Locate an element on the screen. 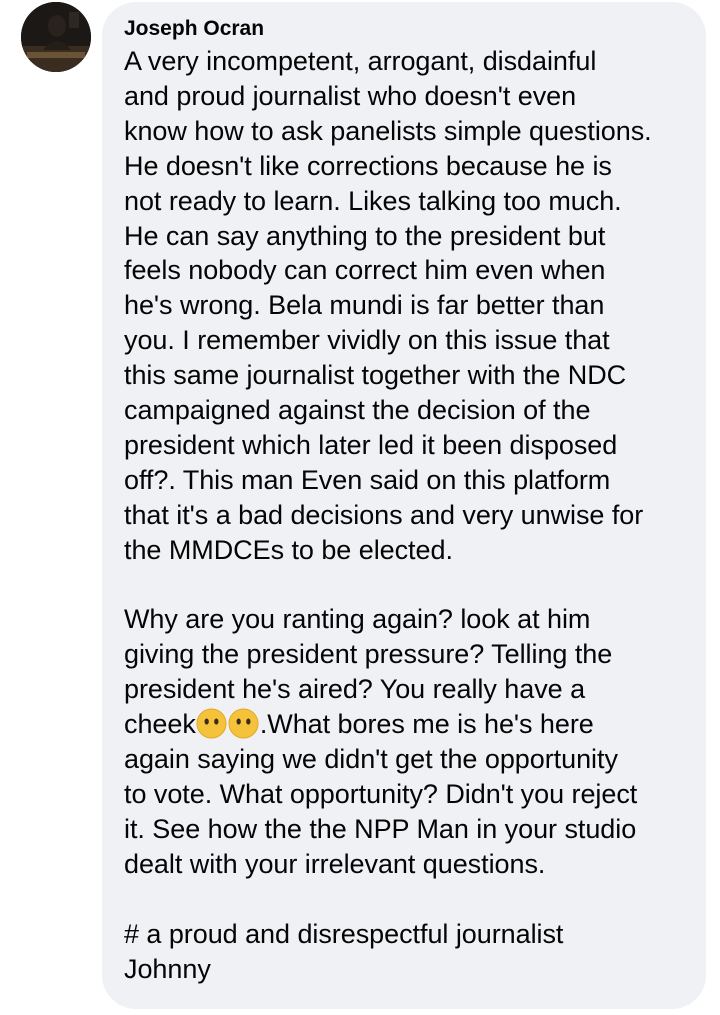 The height and width of the screenshot is (1015, 720). avatar is located at coordinates (56, 37).